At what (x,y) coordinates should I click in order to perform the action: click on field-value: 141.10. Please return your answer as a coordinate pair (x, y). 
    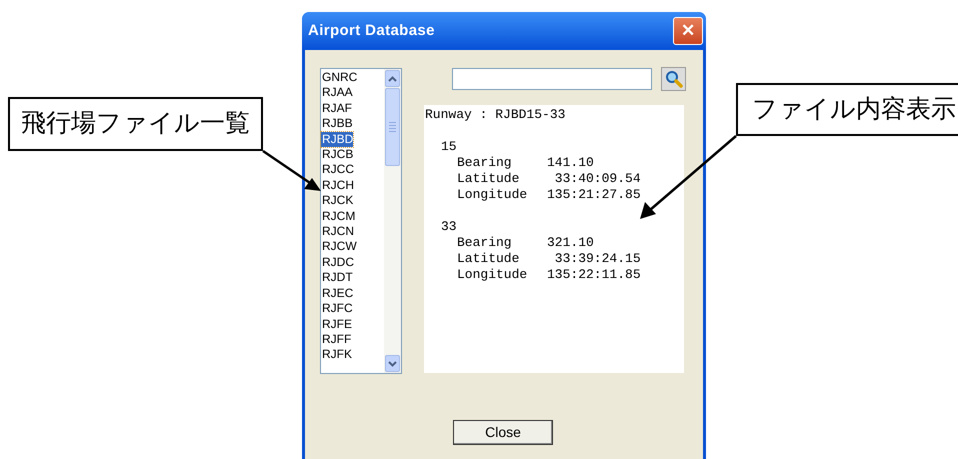
    Looking at the image, I should click on (570, 163).